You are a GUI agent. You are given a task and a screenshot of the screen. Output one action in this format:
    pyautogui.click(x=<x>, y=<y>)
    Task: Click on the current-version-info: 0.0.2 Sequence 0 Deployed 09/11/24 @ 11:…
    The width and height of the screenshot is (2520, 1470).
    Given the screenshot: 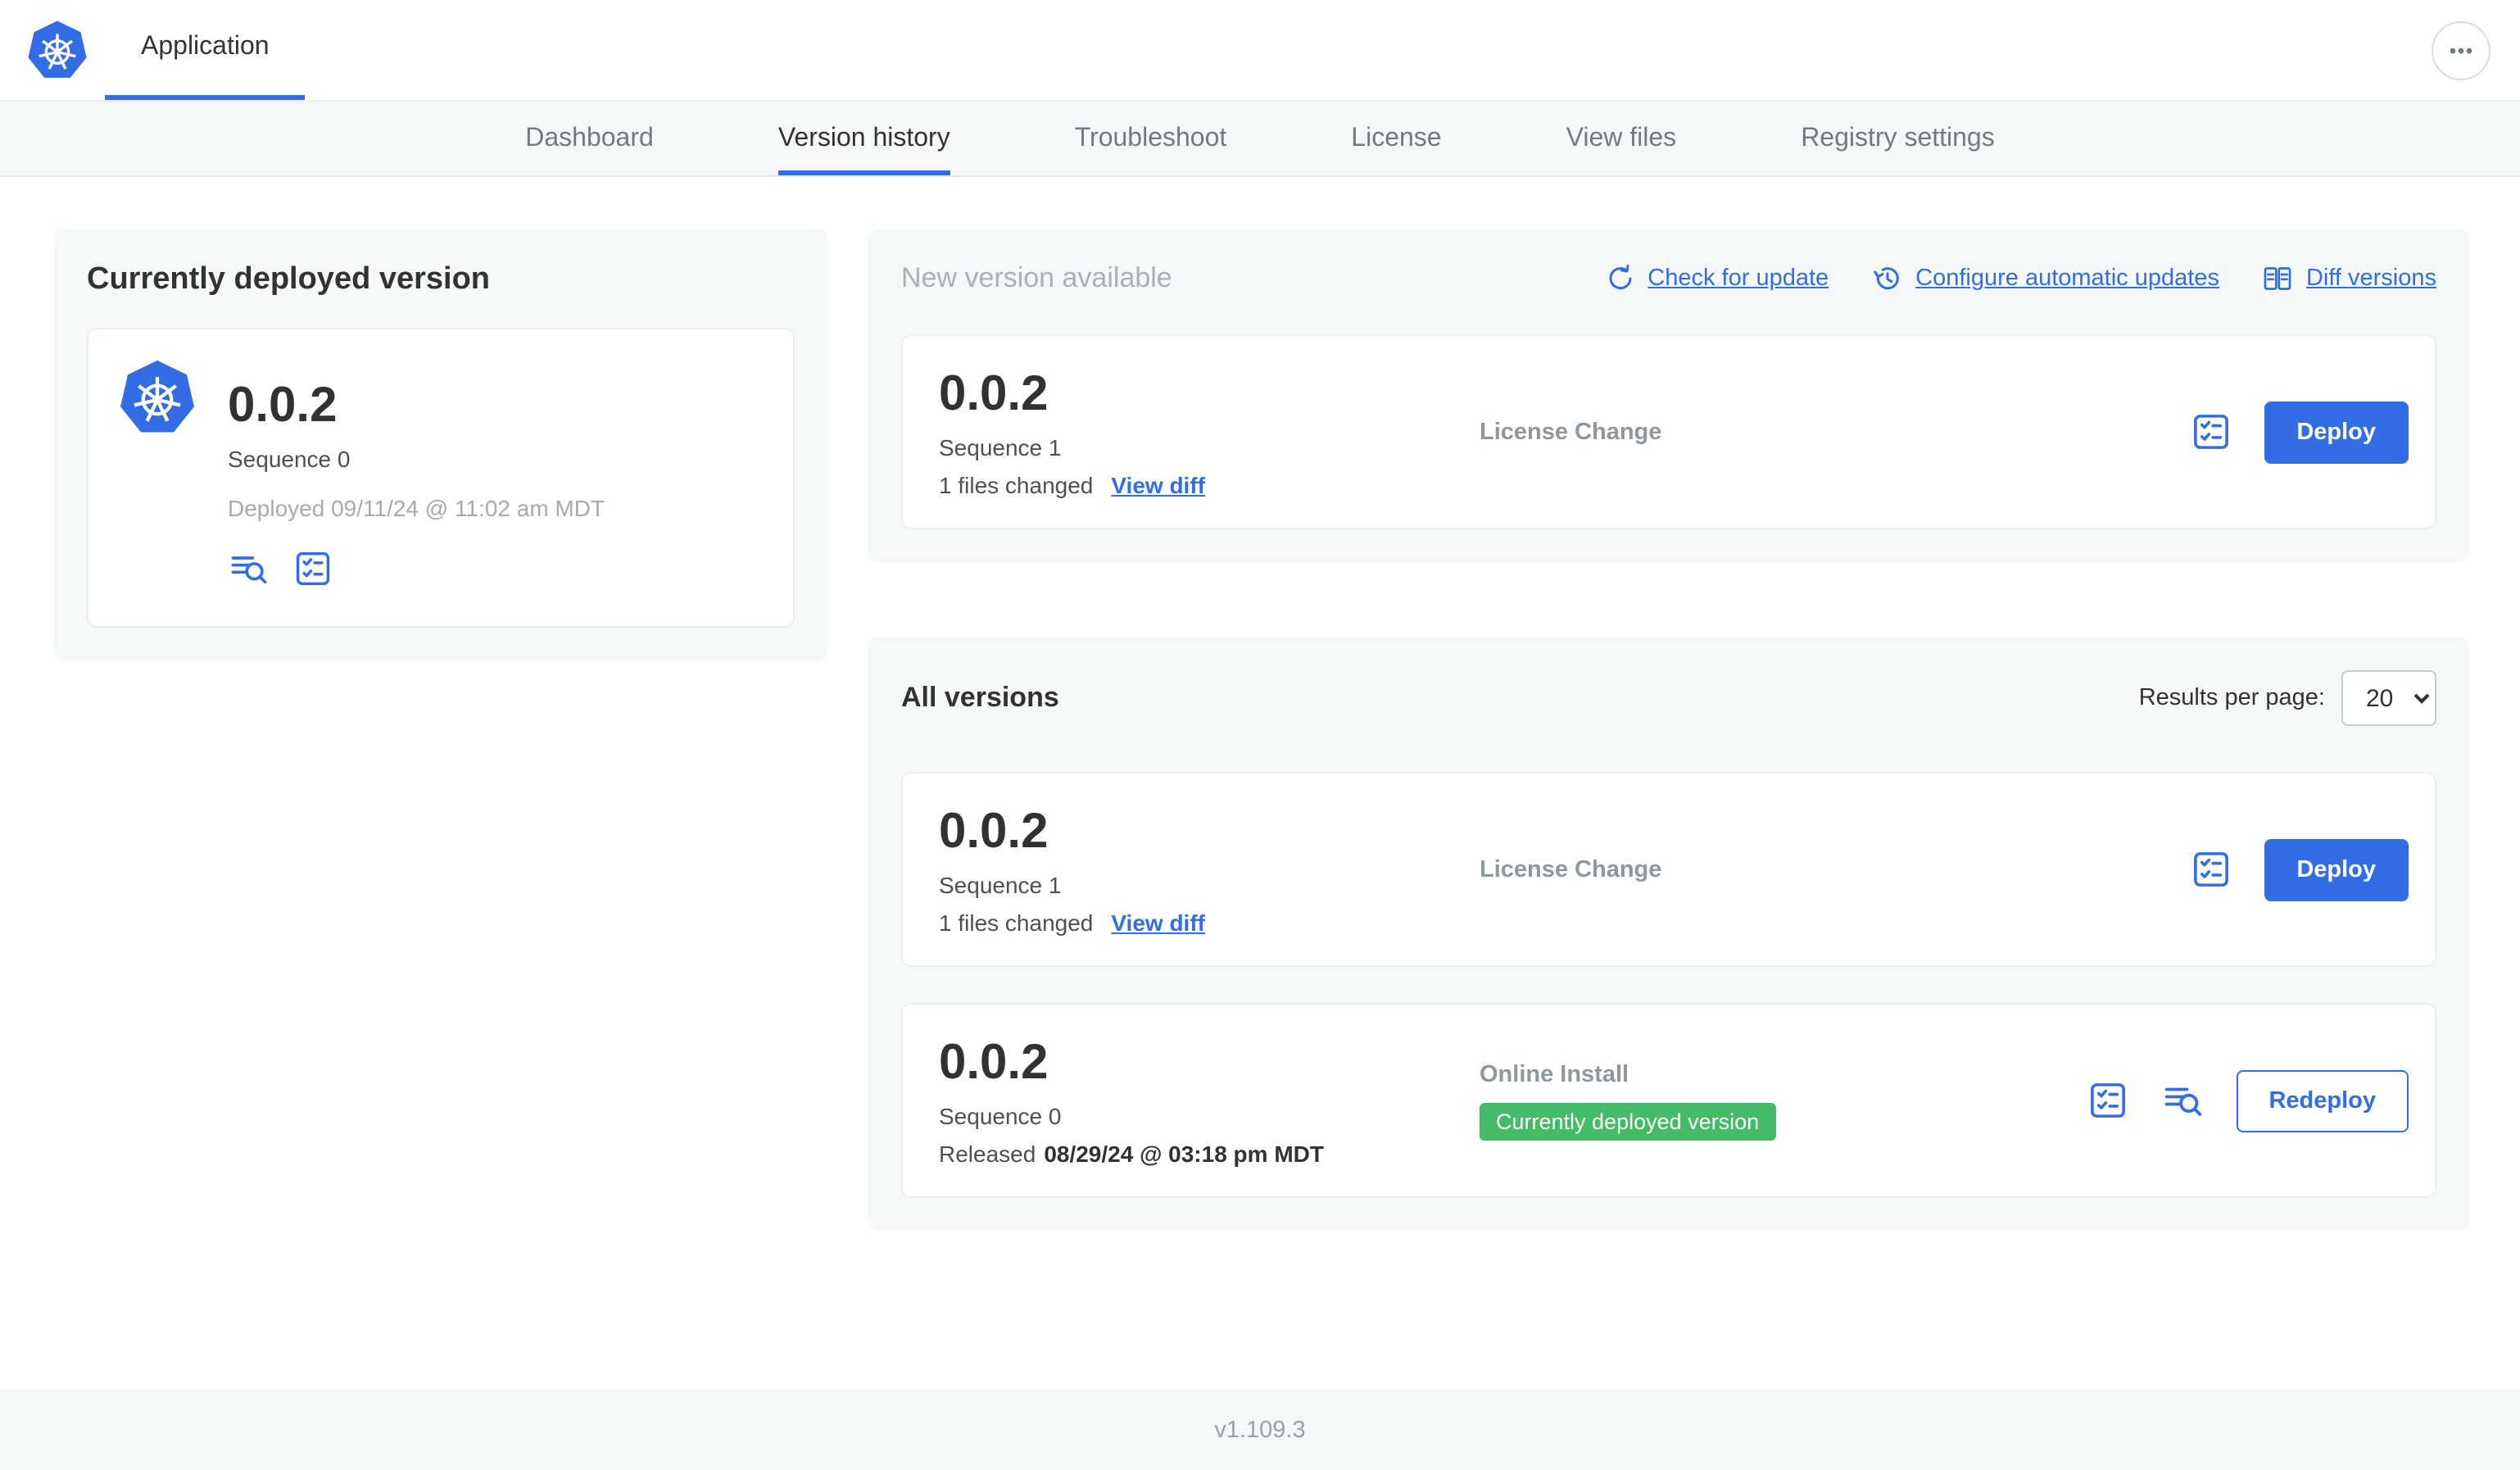 What is the action you would take?
    pyautogui.click(x=416, y=474)
    